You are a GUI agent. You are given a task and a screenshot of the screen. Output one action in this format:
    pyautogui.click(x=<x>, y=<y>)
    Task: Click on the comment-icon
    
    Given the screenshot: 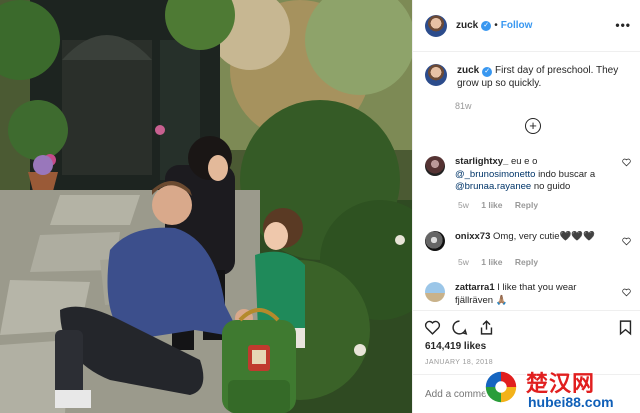 What is the action you would take?
    pyautogui.click(x=459, y=327)
    